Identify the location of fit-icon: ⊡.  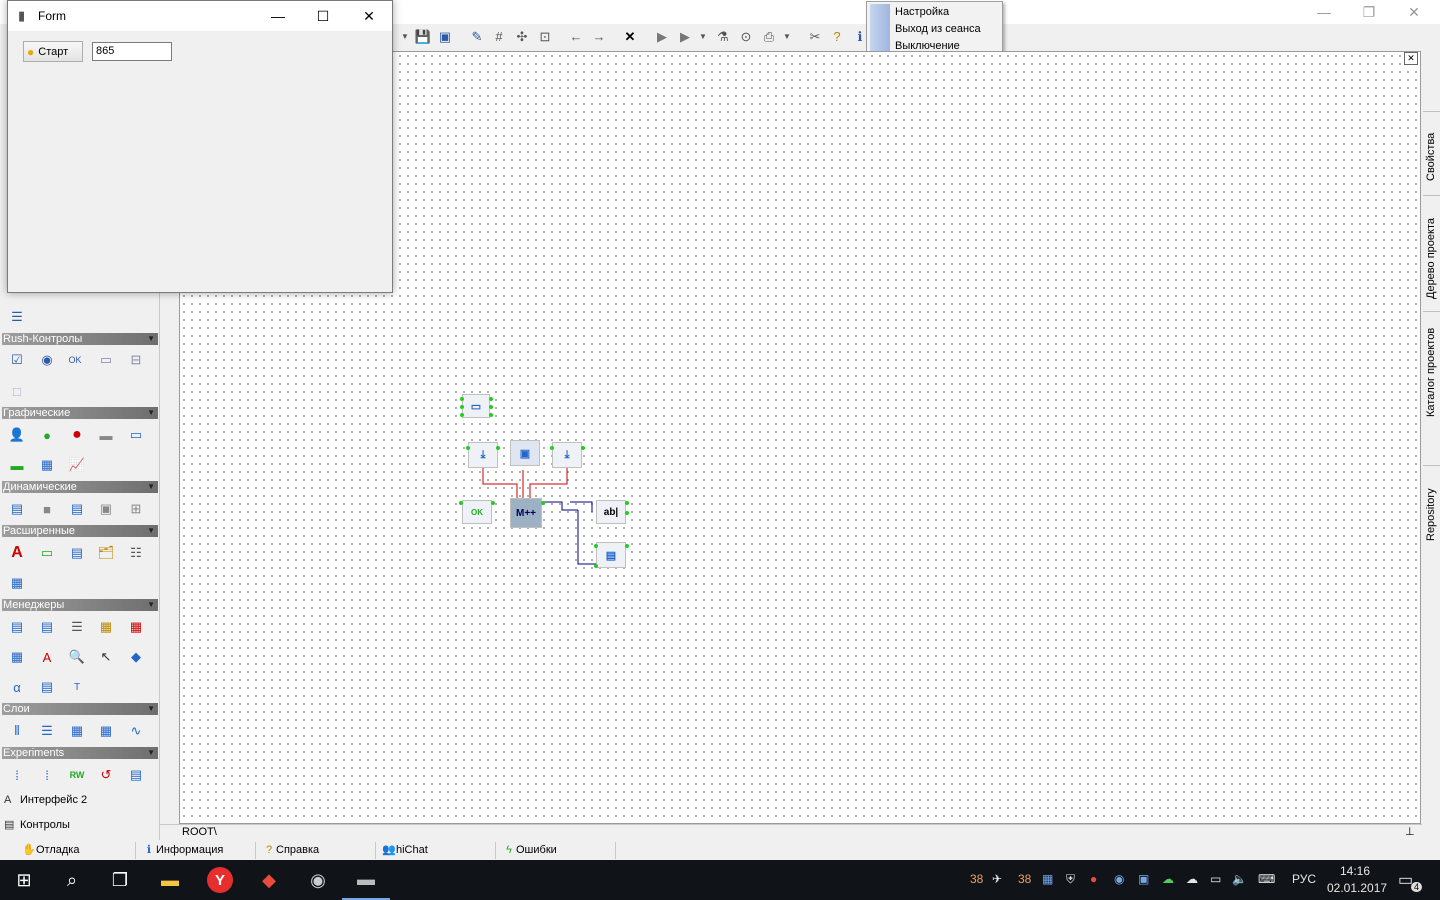
(545, 37).